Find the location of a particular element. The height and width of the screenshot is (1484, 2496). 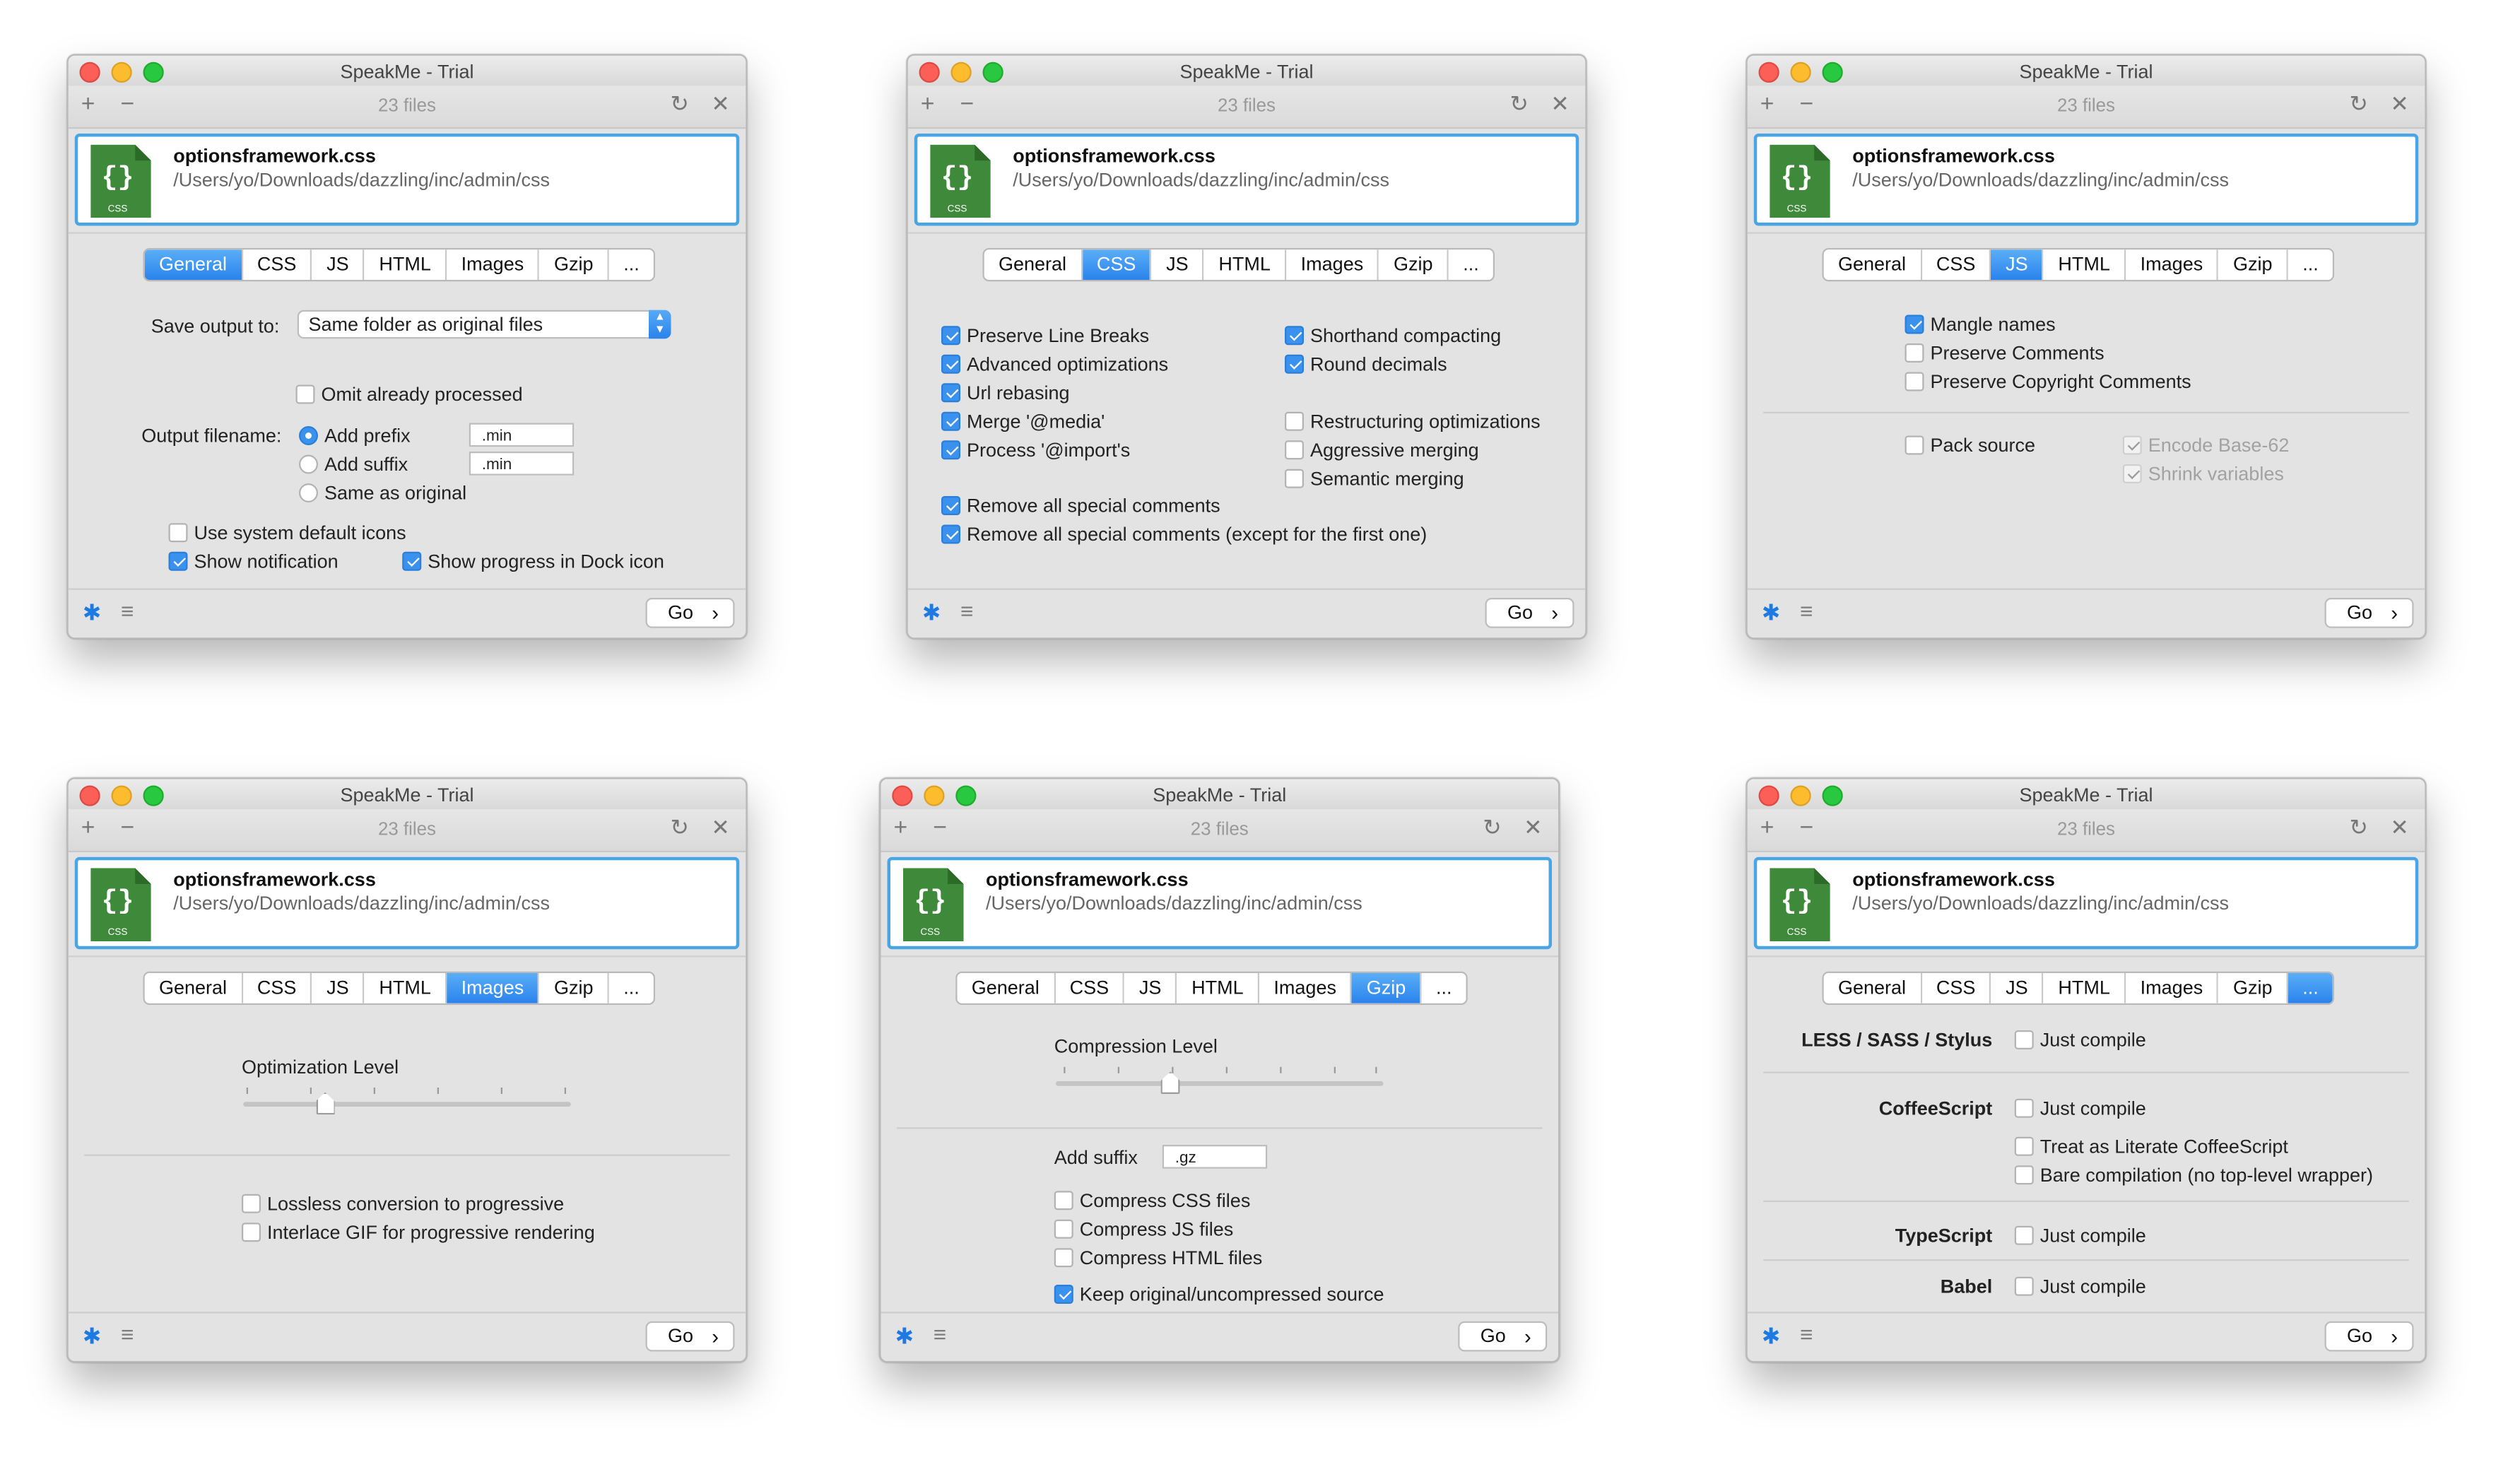

compress-html-checkbox is located at coordinates (1063, 1258).